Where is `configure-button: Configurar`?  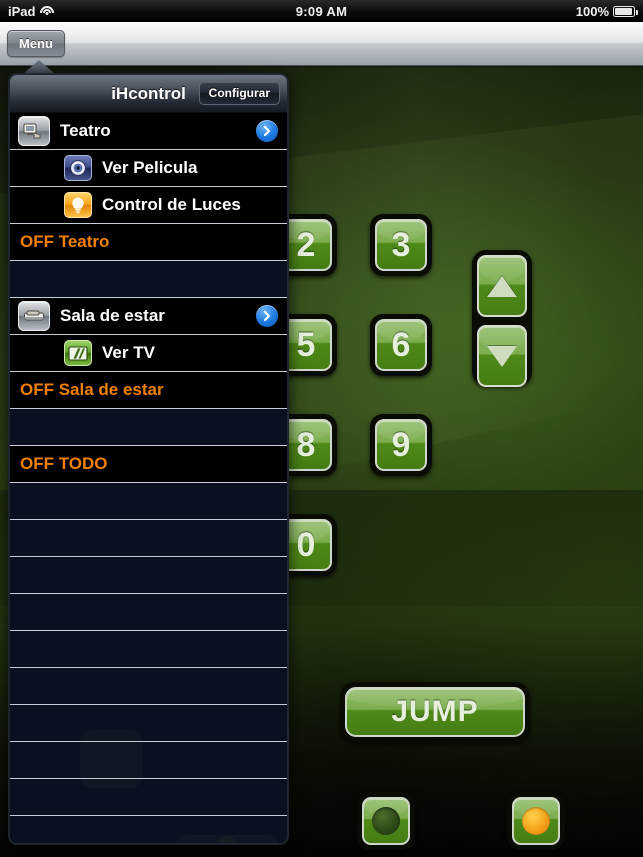
configure-button: Configurar is located at coordinates (239, 93).